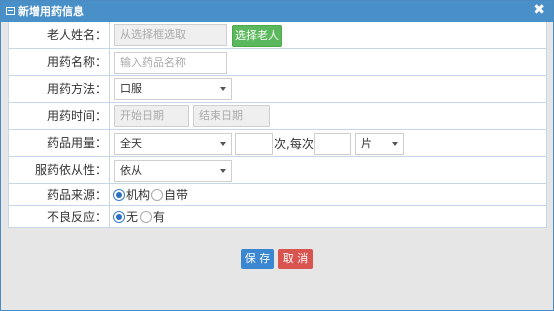 The height and width of the screenshot is (311, 554). Describe the element at coordinates (119, 195) in the screenshot. I see `source-option-institution-radio` at that location.